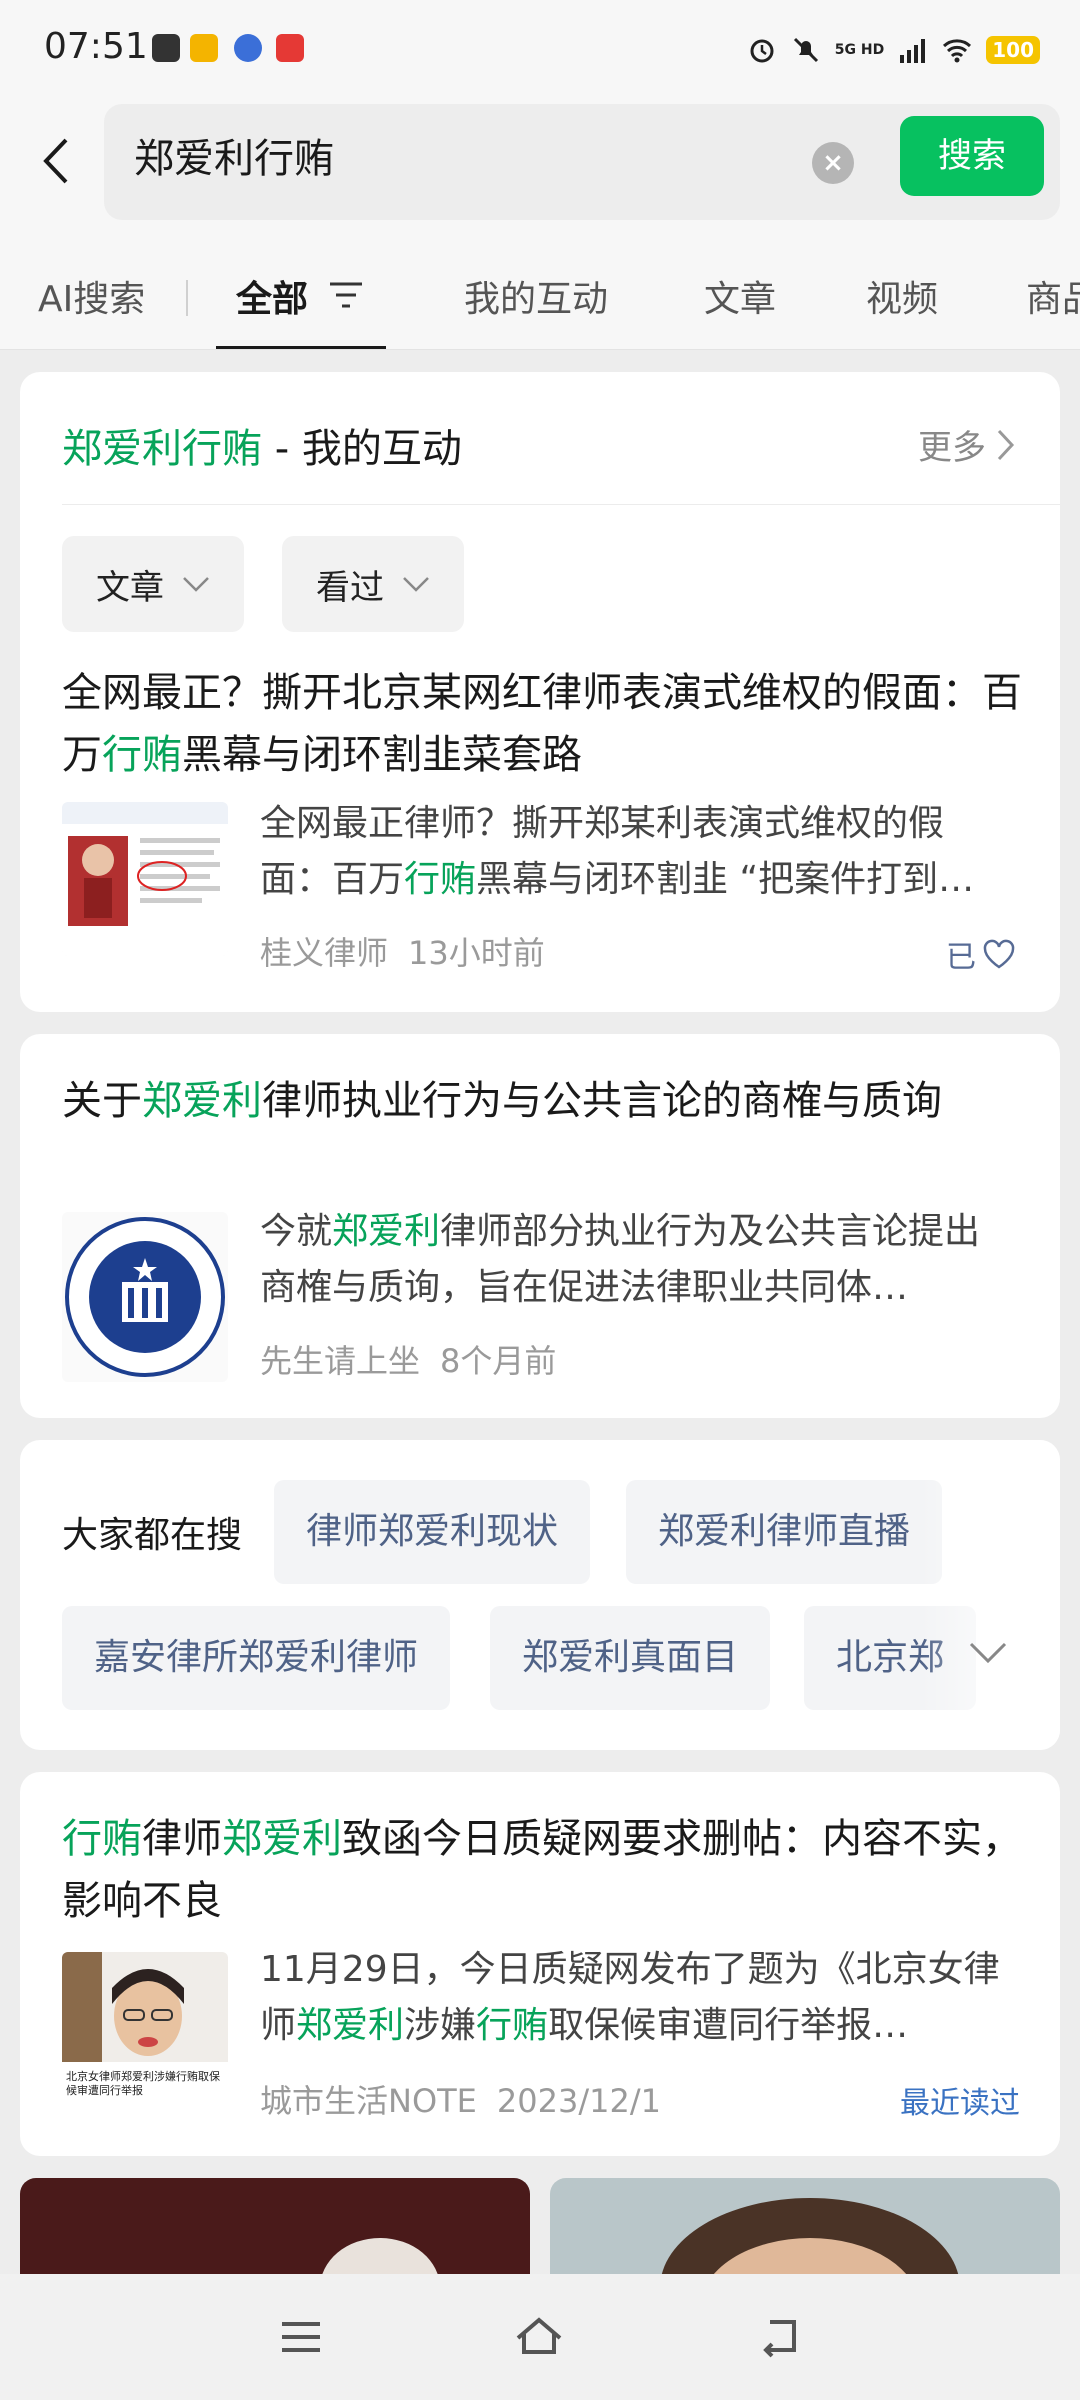 Image resolution: width=1080 pixels, height=2400 pixels. What do you see at coordinates (262, 449) in the screenshot?
I see `section-title: 郑爱利行贿 - 我的互动` at bounding box center [262, 449].